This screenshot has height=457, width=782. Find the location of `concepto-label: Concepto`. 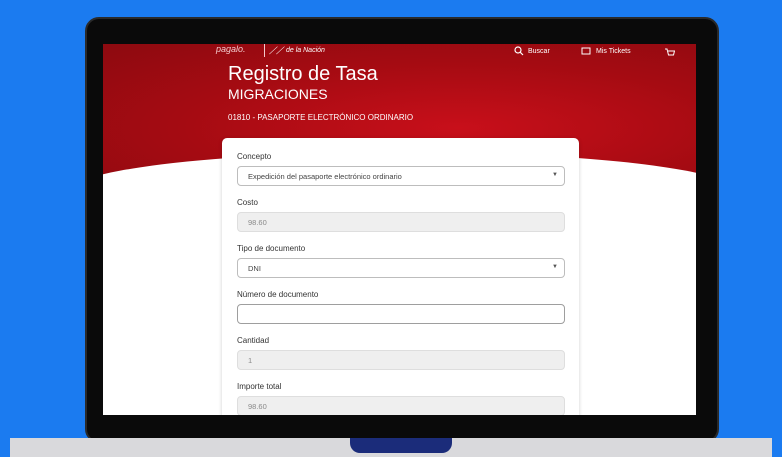

concepto-label: Concepto is located at coordinates (254, 156).